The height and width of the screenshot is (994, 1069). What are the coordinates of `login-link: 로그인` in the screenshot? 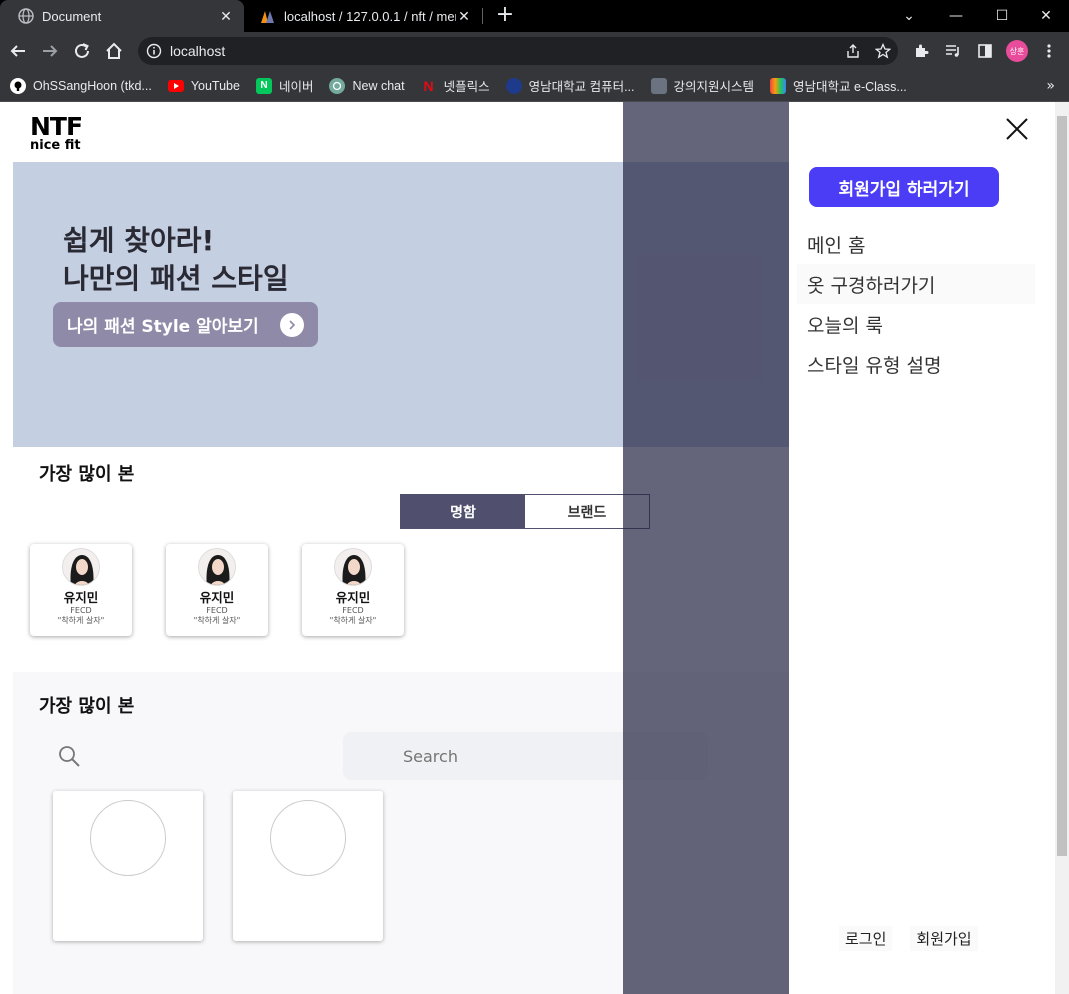 It's located at (866, 938).